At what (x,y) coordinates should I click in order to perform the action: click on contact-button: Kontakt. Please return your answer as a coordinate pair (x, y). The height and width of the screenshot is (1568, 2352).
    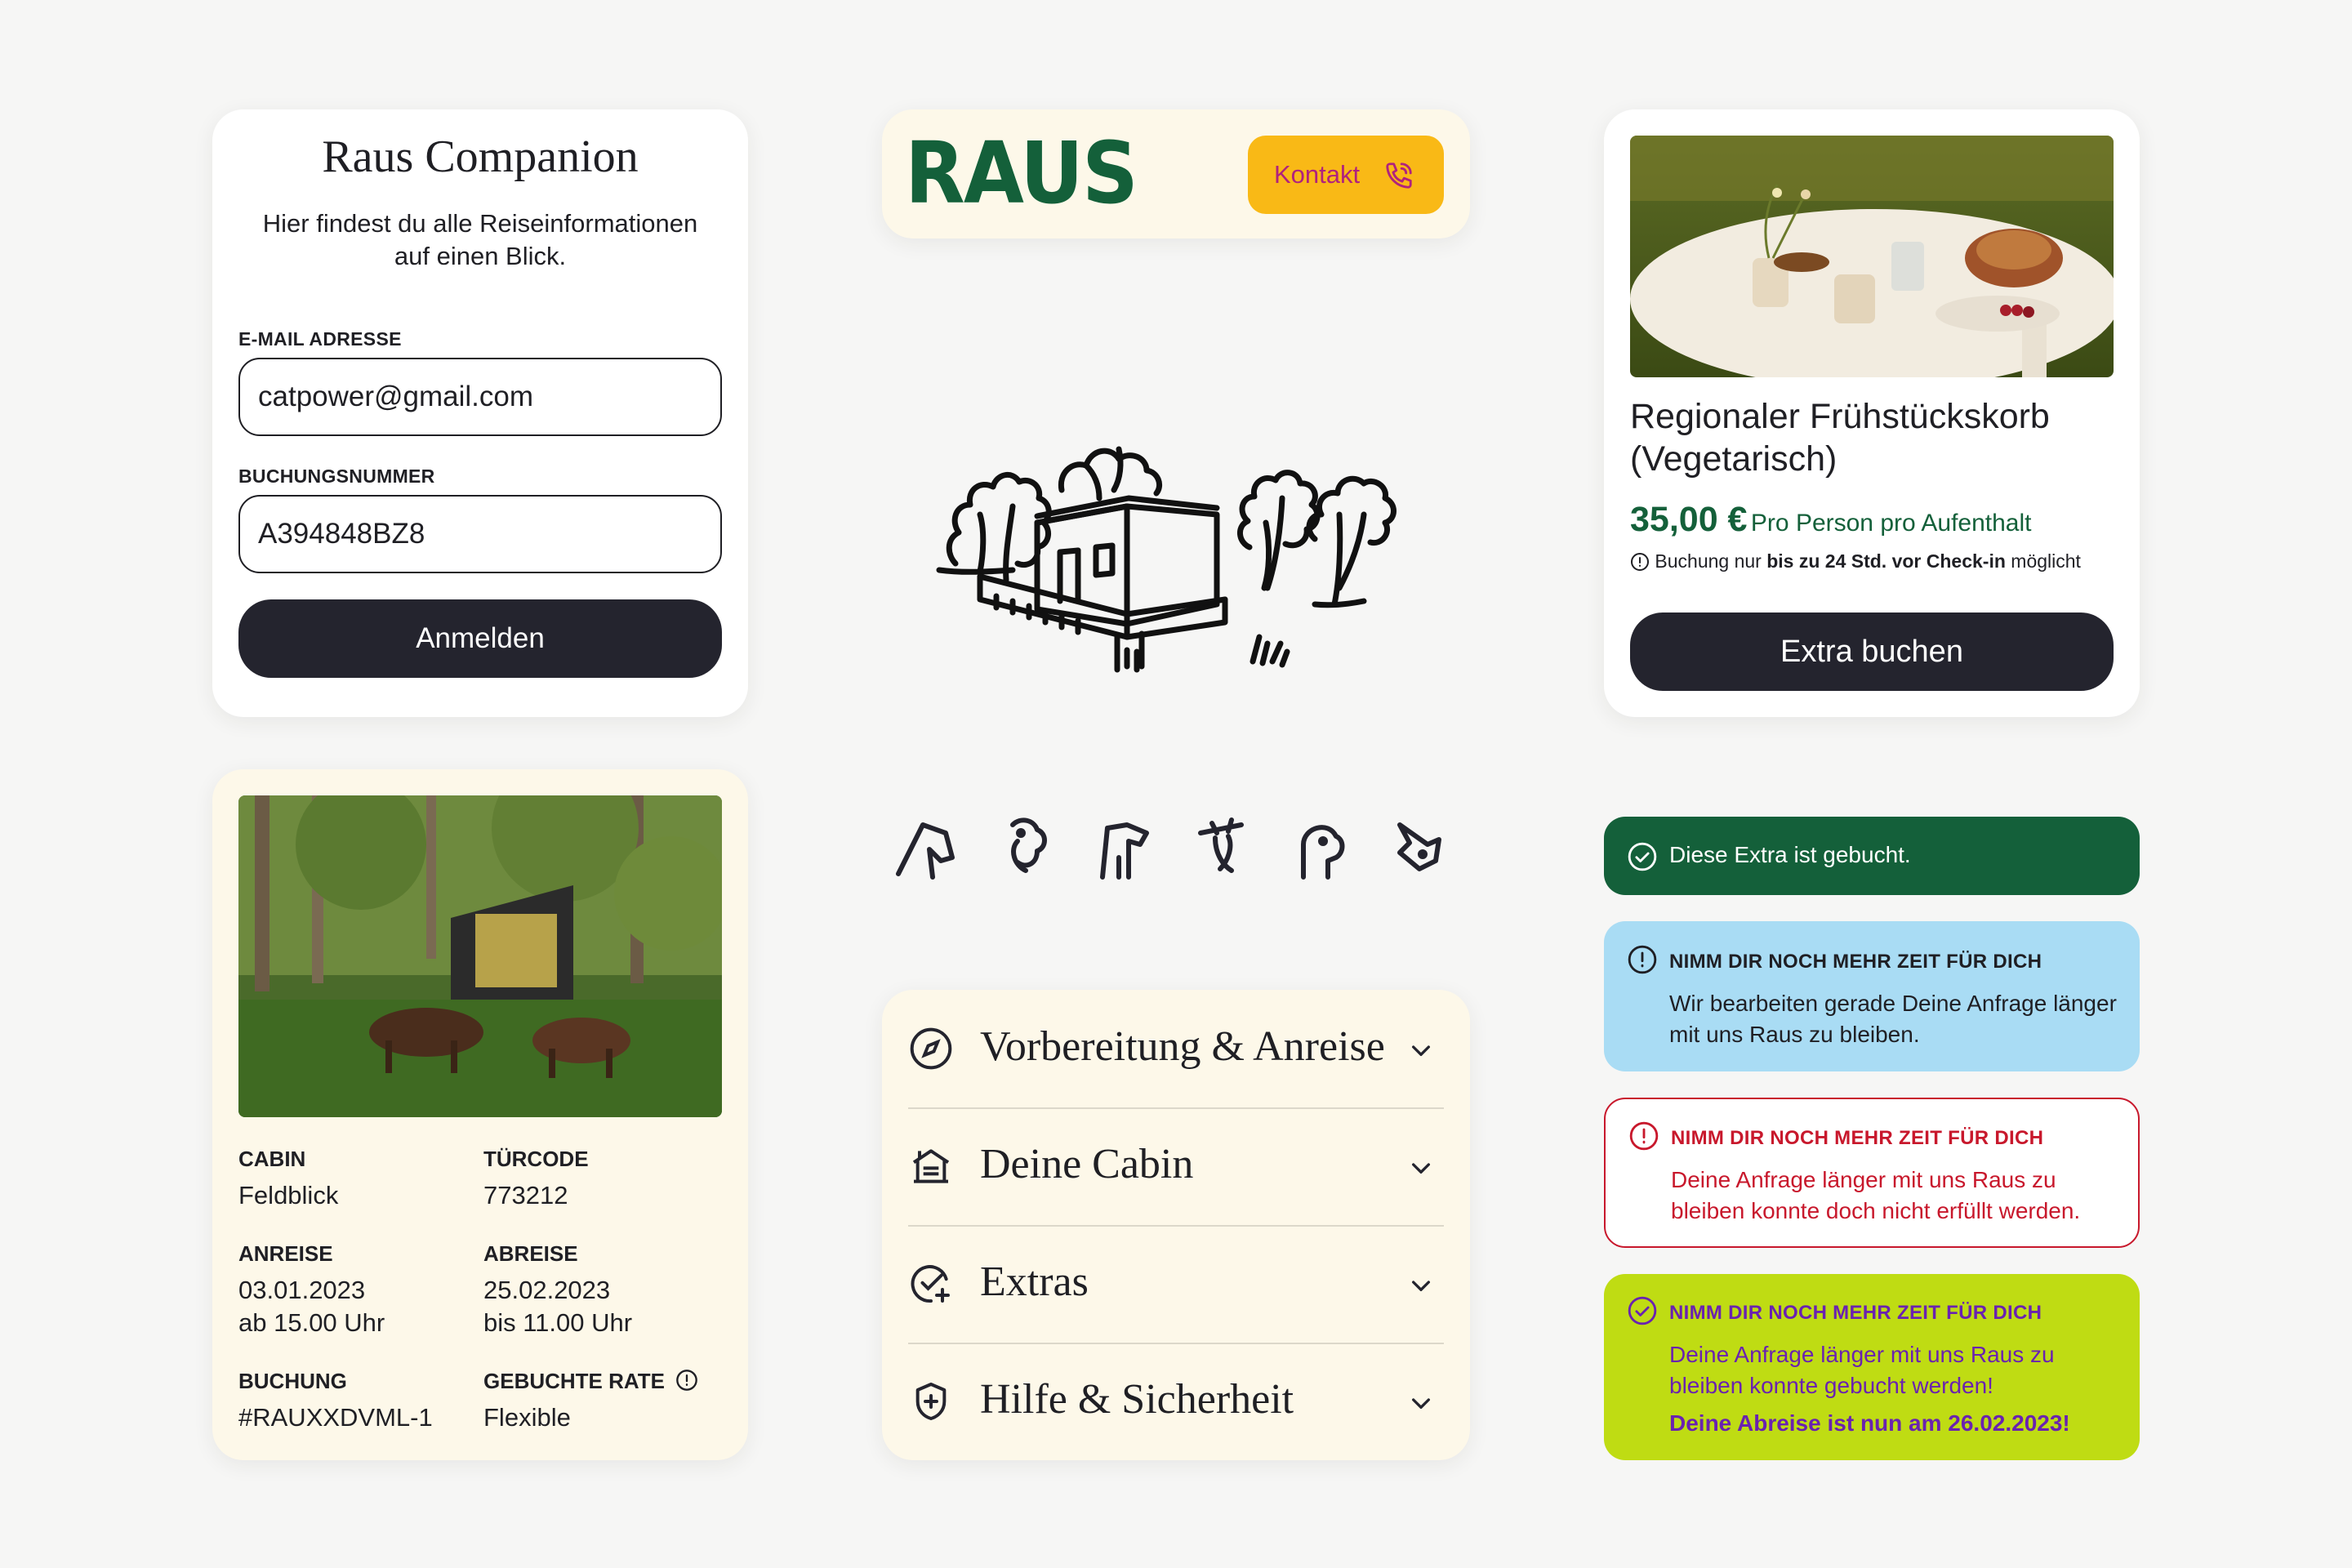
    Looking at the image, I should click on (1346, 175).